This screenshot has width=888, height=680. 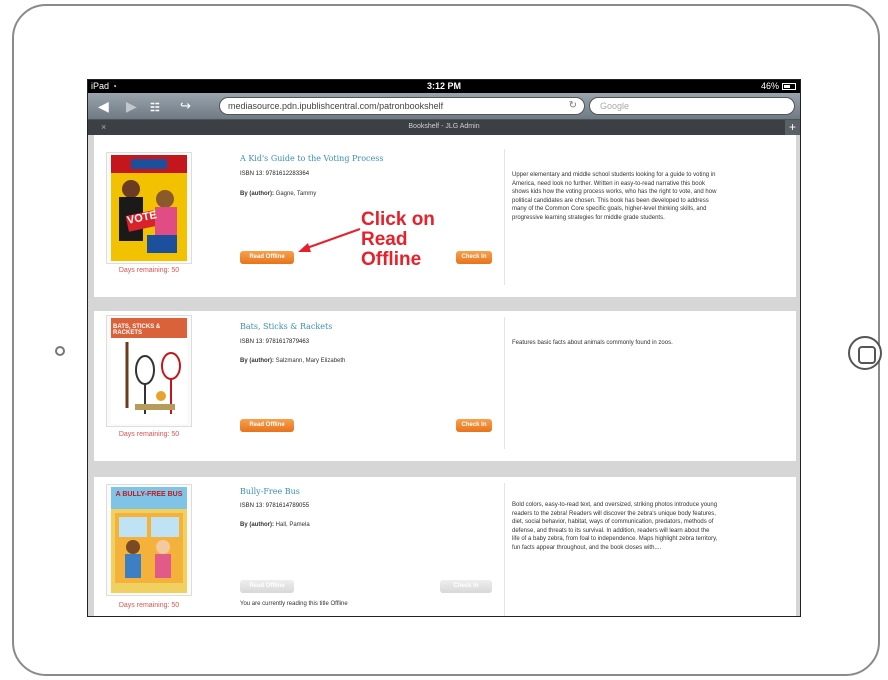 I want to click on book-author: By (author): Hall, Pamela, so click(x=275, y=525).